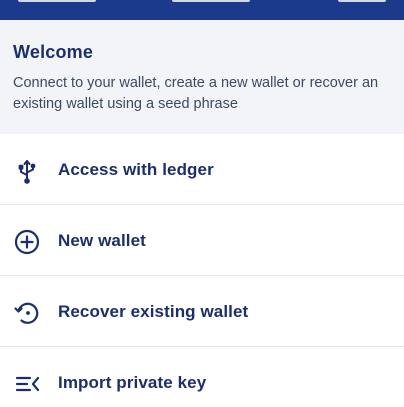  I want to click on restore-icon, so click(27, 313).